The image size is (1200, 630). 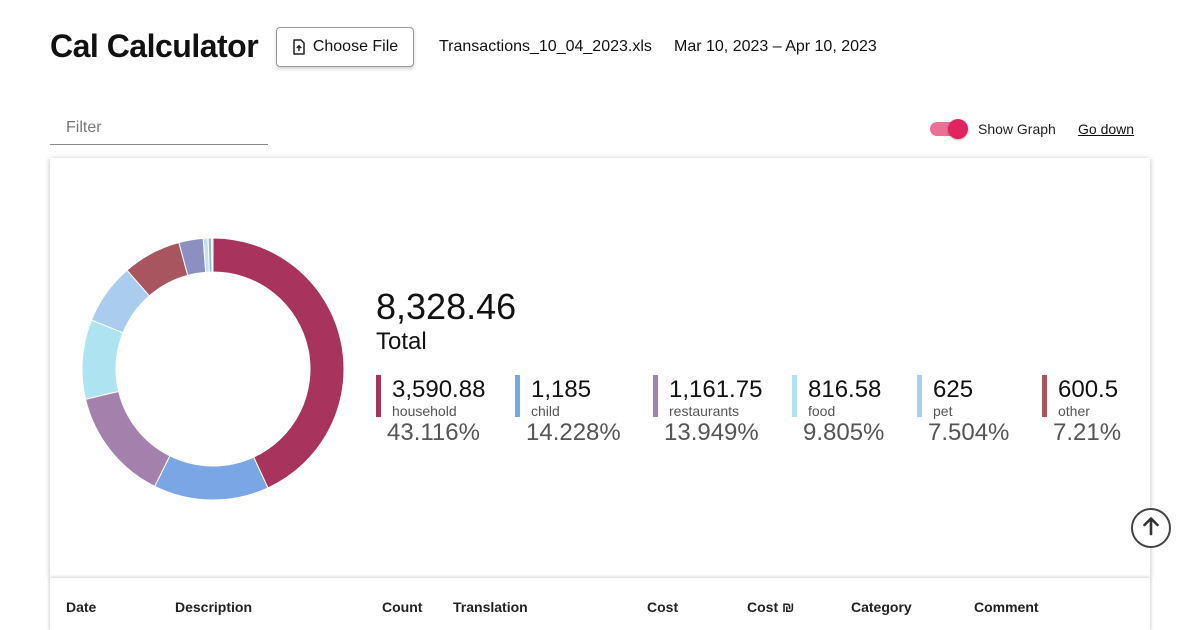 What do you see at coordinates (545, 46) in the screenshot?
I see `file-name: Transactions_10_04_2023.xls` at bounding box center [545, 46].